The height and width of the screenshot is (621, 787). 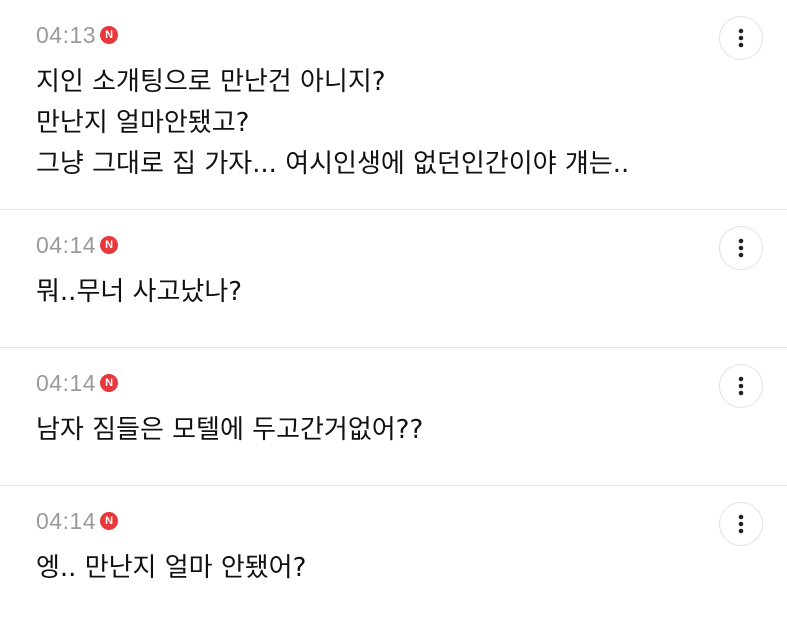 What do you see at coordinates (143, 123) in the screenshot?
I see `comment-line: 만난지 얼마안됐고?` at bounding box center [143, 123].